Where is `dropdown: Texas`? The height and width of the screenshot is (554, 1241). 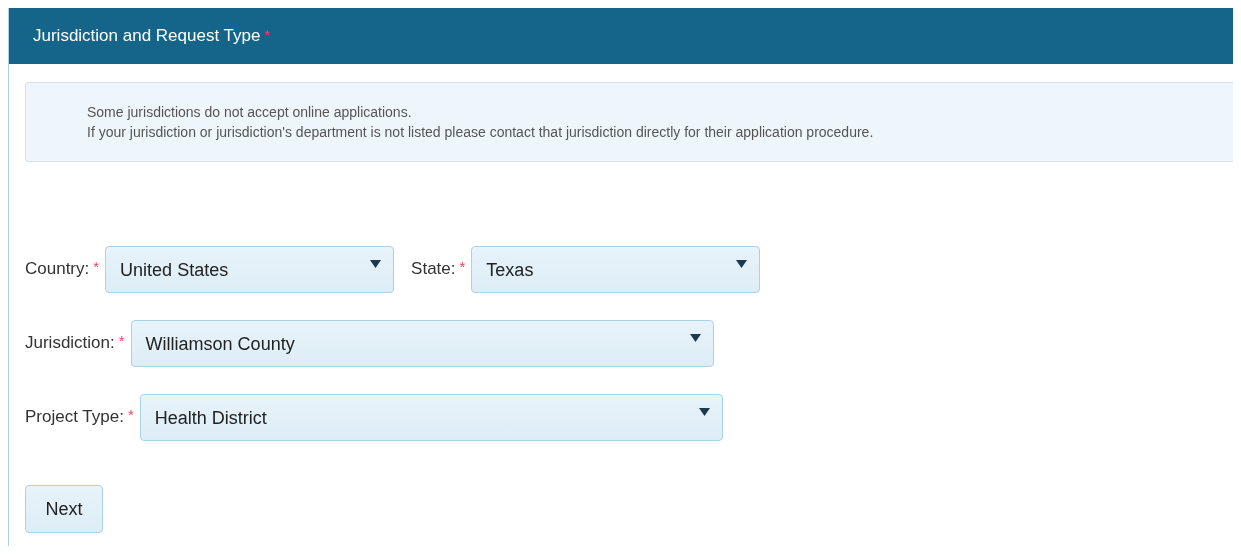
dropdown: Texas is located at coordinates (616, 269).